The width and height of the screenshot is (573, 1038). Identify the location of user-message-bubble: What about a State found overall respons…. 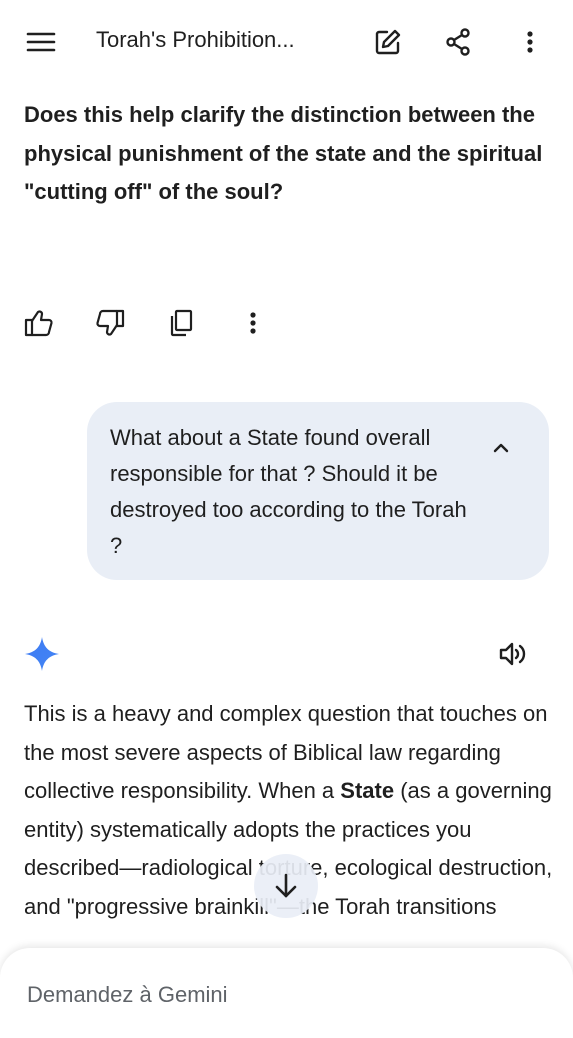
(318, 491).